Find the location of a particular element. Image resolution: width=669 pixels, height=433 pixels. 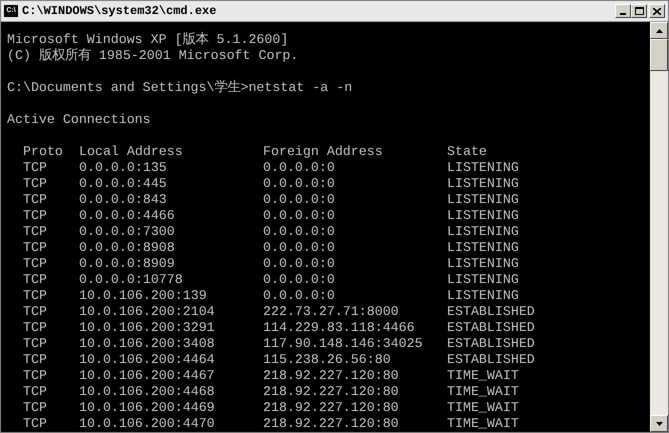

table-cell: 117.90.148.146:34025 is located at coordinates (343, 343).